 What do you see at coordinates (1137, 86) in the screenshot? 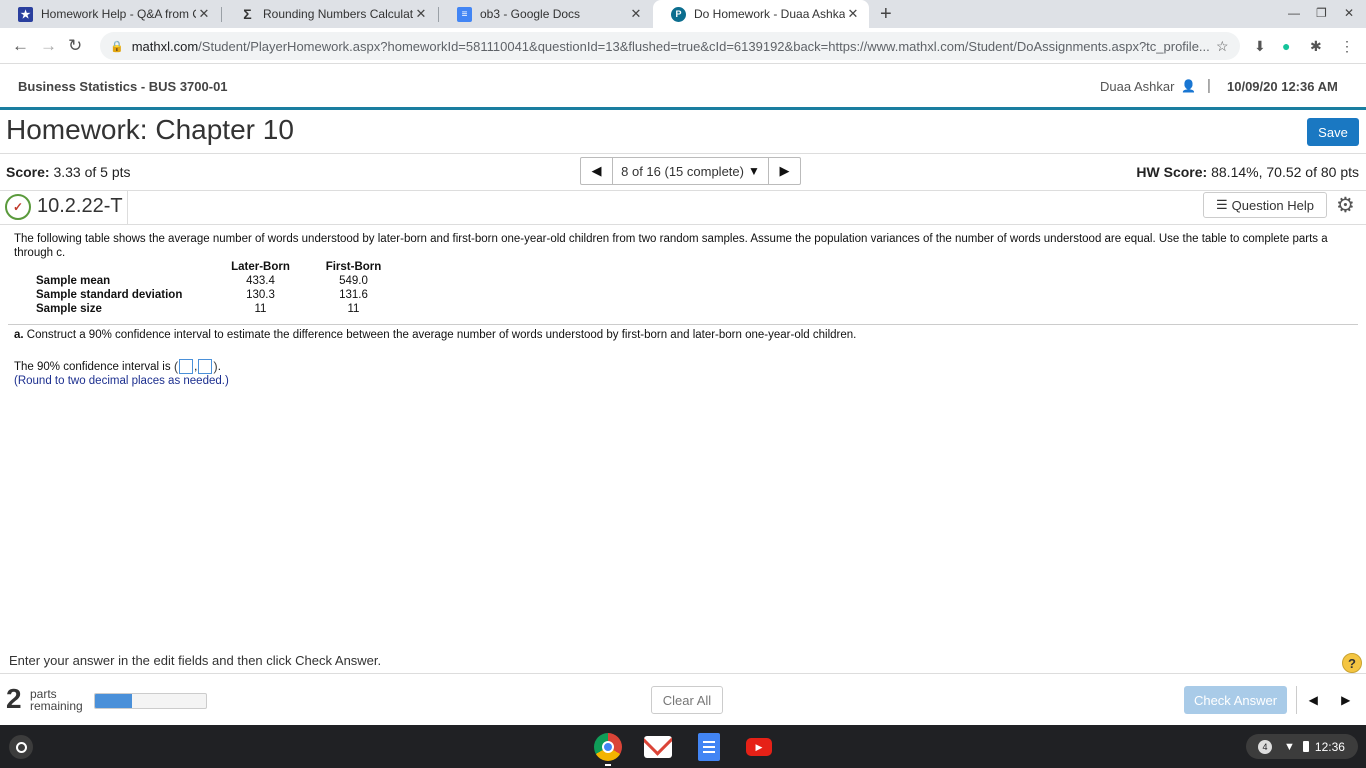
I see `user-name: Duaa Ashkar` at bounding box center [1137, 86].